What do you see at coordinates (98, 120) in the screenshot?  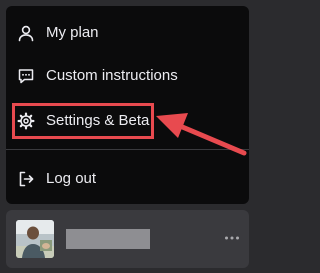 I see `menu-item-label: Settings & Beta` at bounding box center [98, 120].